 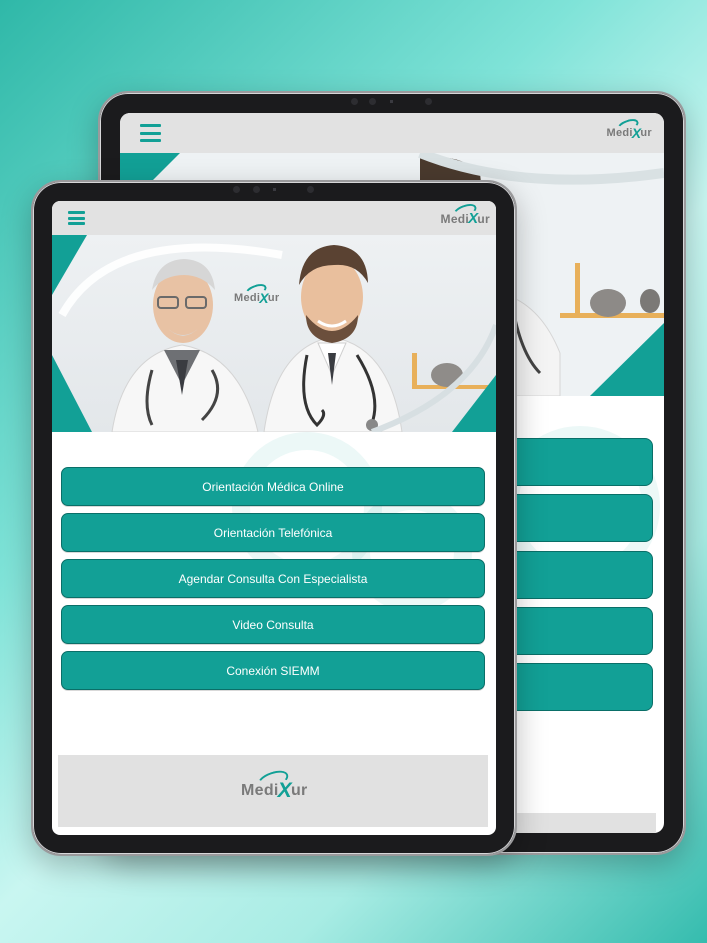 I want to click on button-label: Agendar Consulta Con Especialista, so click(x=273, y=578).